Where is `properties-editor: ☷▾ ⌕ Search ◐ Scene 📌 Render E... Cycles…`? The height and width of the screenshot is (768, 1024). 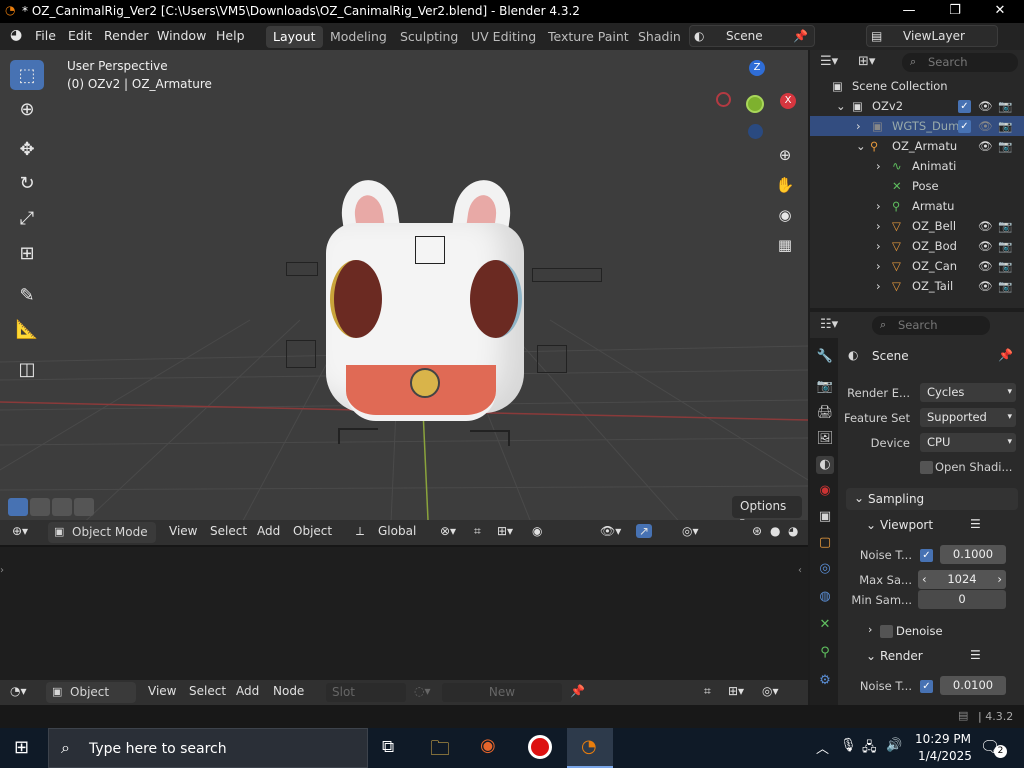
properties-editor: ☷▾ ⌕ Search ◐ Scene 📌 Render E... Cycles… is located at coordinates (917, 508).